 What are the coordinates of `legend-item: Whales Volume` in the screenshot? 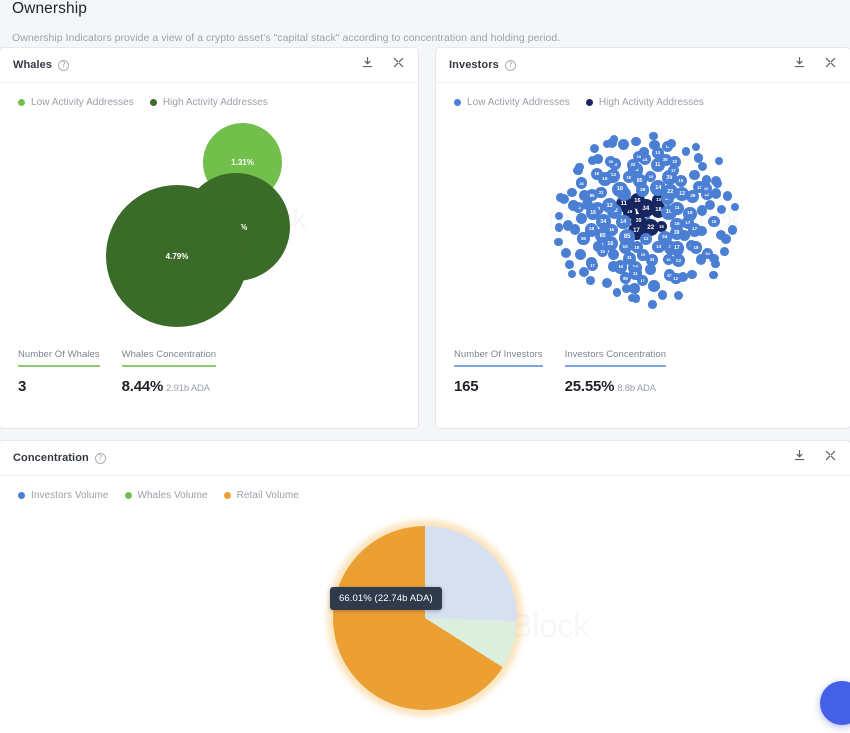 It's located at (166, 495).